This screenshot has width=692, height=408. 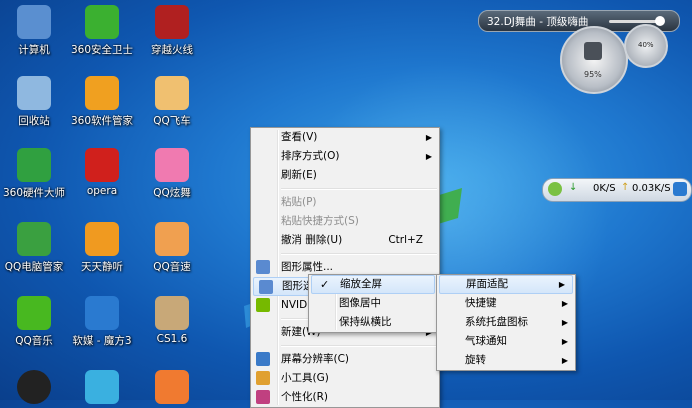 What do you see at coordinates (651, 188) in the screenshot?
I see `upload-speed: 0.03K/S` at bounding box center [651, 188].